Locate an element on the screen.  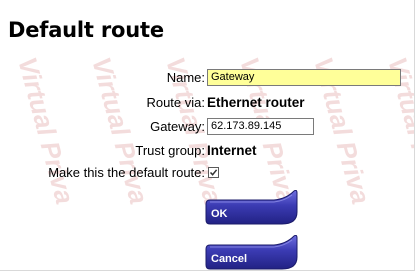
route-via-label: Route via: is located at coordinates (175, 102).